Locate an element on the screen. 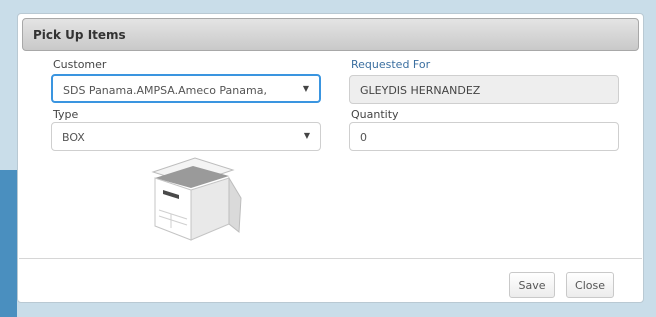 This screenshot has width=656, height=317. dialog-titlebar: Pick Up Items is located at coordinates (330, 34).